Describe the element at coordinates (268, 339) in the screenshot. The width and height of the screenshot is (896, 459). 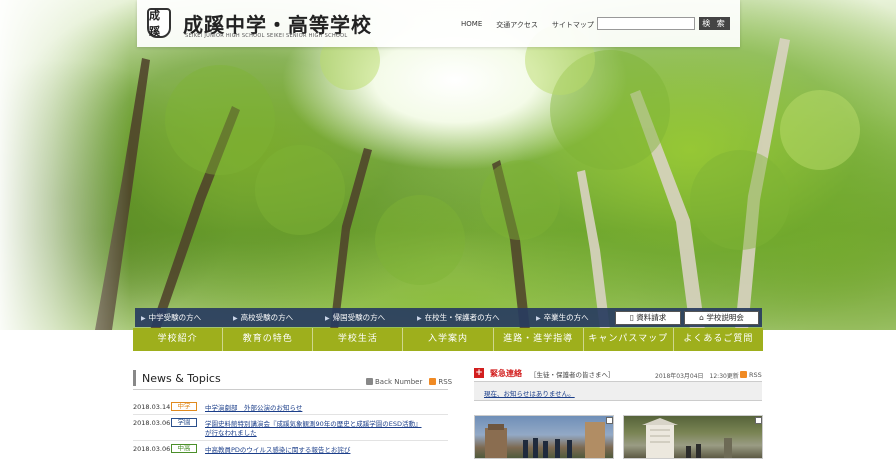
I see `nav-education-features: 教育の特色` at that location.